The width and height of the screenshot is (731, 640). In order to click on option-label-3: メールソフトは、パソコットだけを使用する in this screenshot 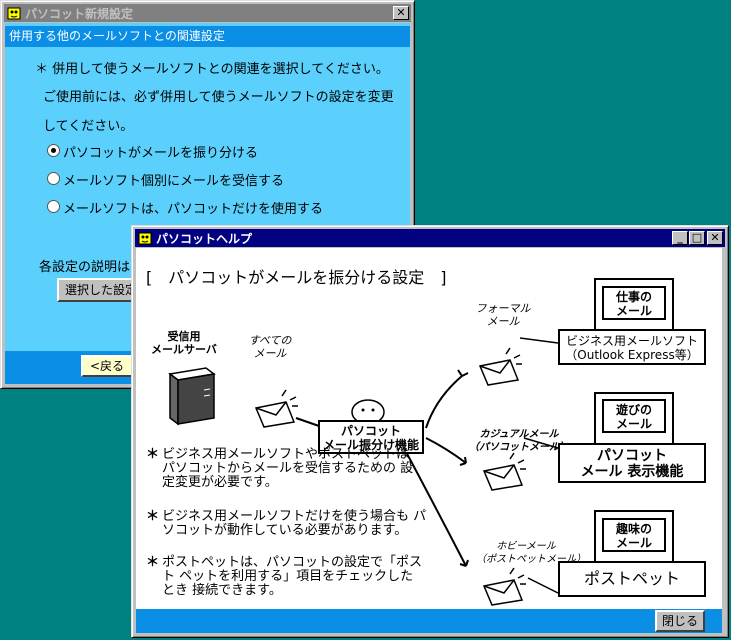, I will do `click(193, 207)`.